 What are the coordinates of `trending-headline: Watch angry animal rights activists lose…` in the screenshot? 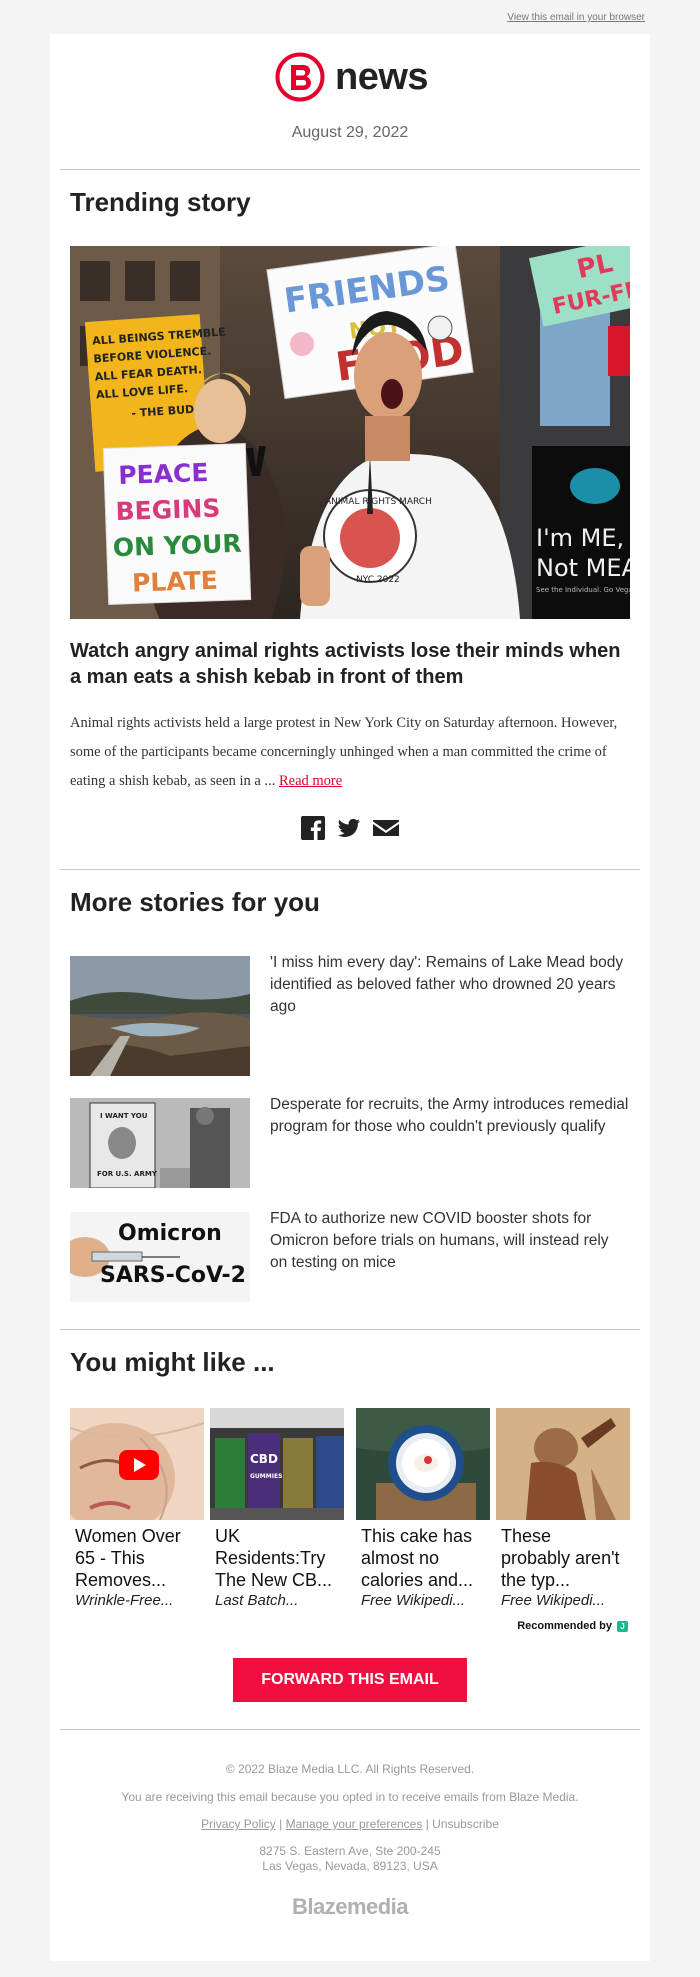 It's located at (350, 664).